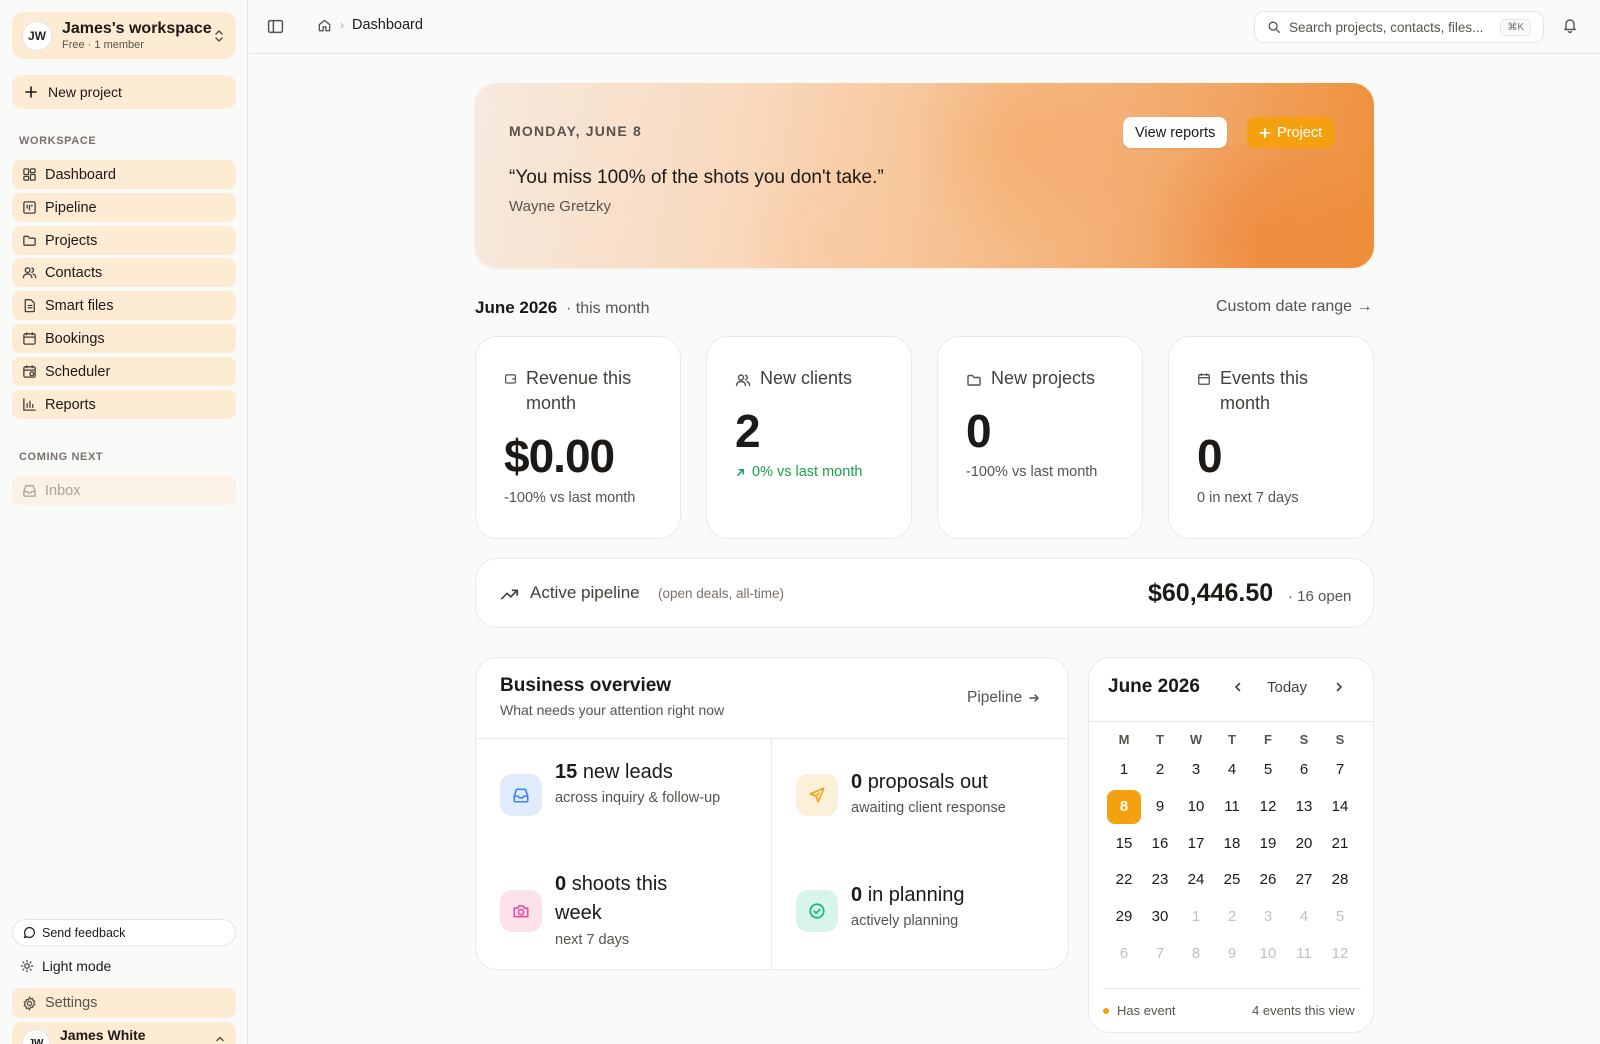  What do you see at coordinates (1304, 844) in the screenshot?
I see `calendar-day: 20` at bounding box center [1304, 844].